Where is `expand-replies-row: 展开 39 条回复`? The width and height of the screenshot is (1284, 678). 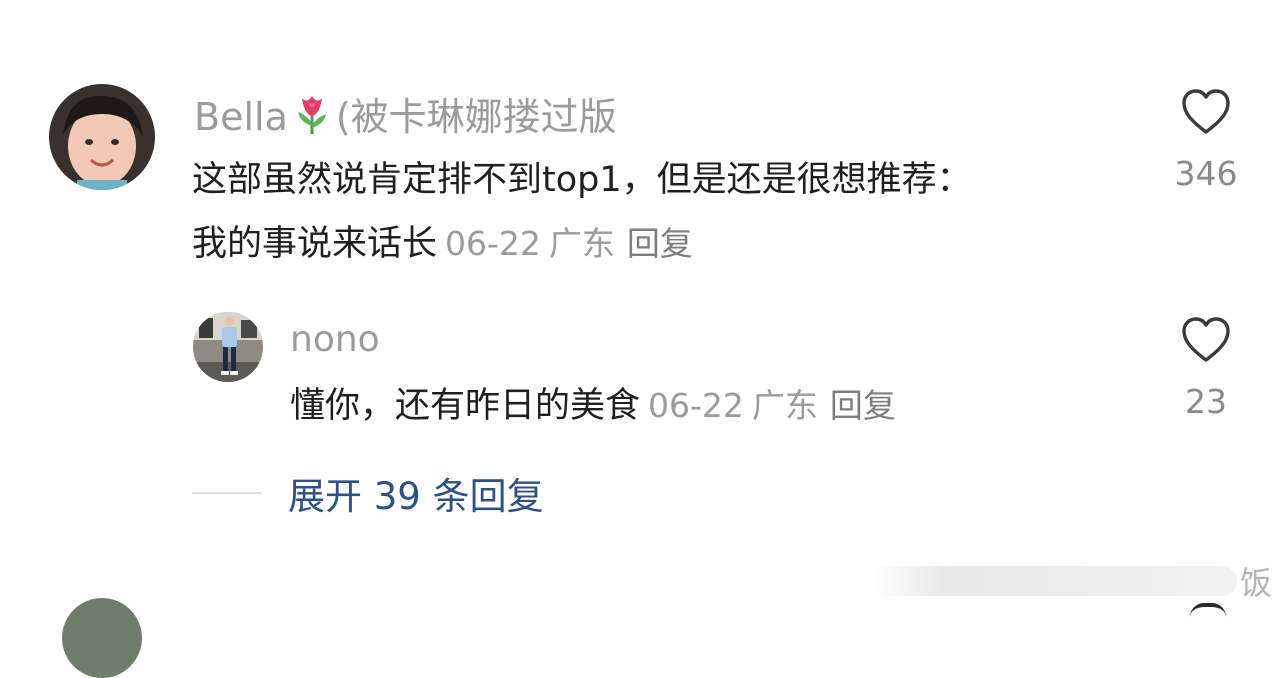
expand-replies-row: 展开 39 条回复 is located at coordinates (368, 493).